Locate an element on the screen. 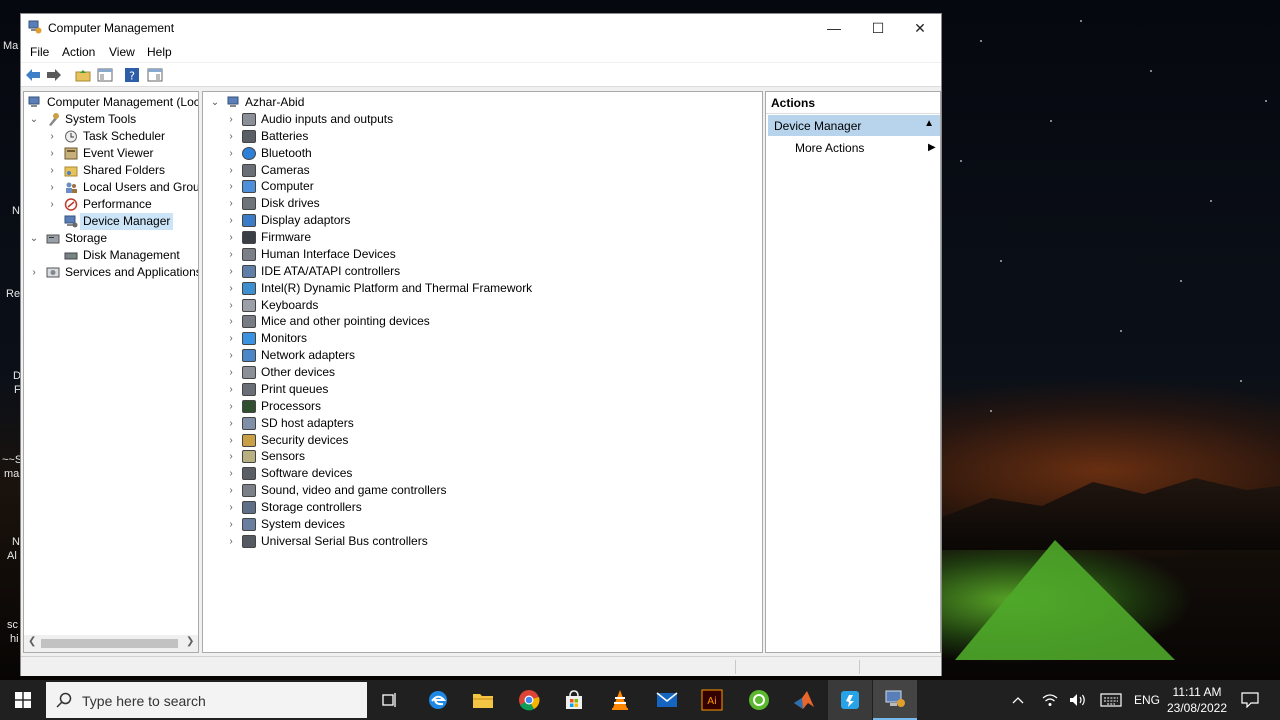  volume-button is located at coordinates (1078, 700).